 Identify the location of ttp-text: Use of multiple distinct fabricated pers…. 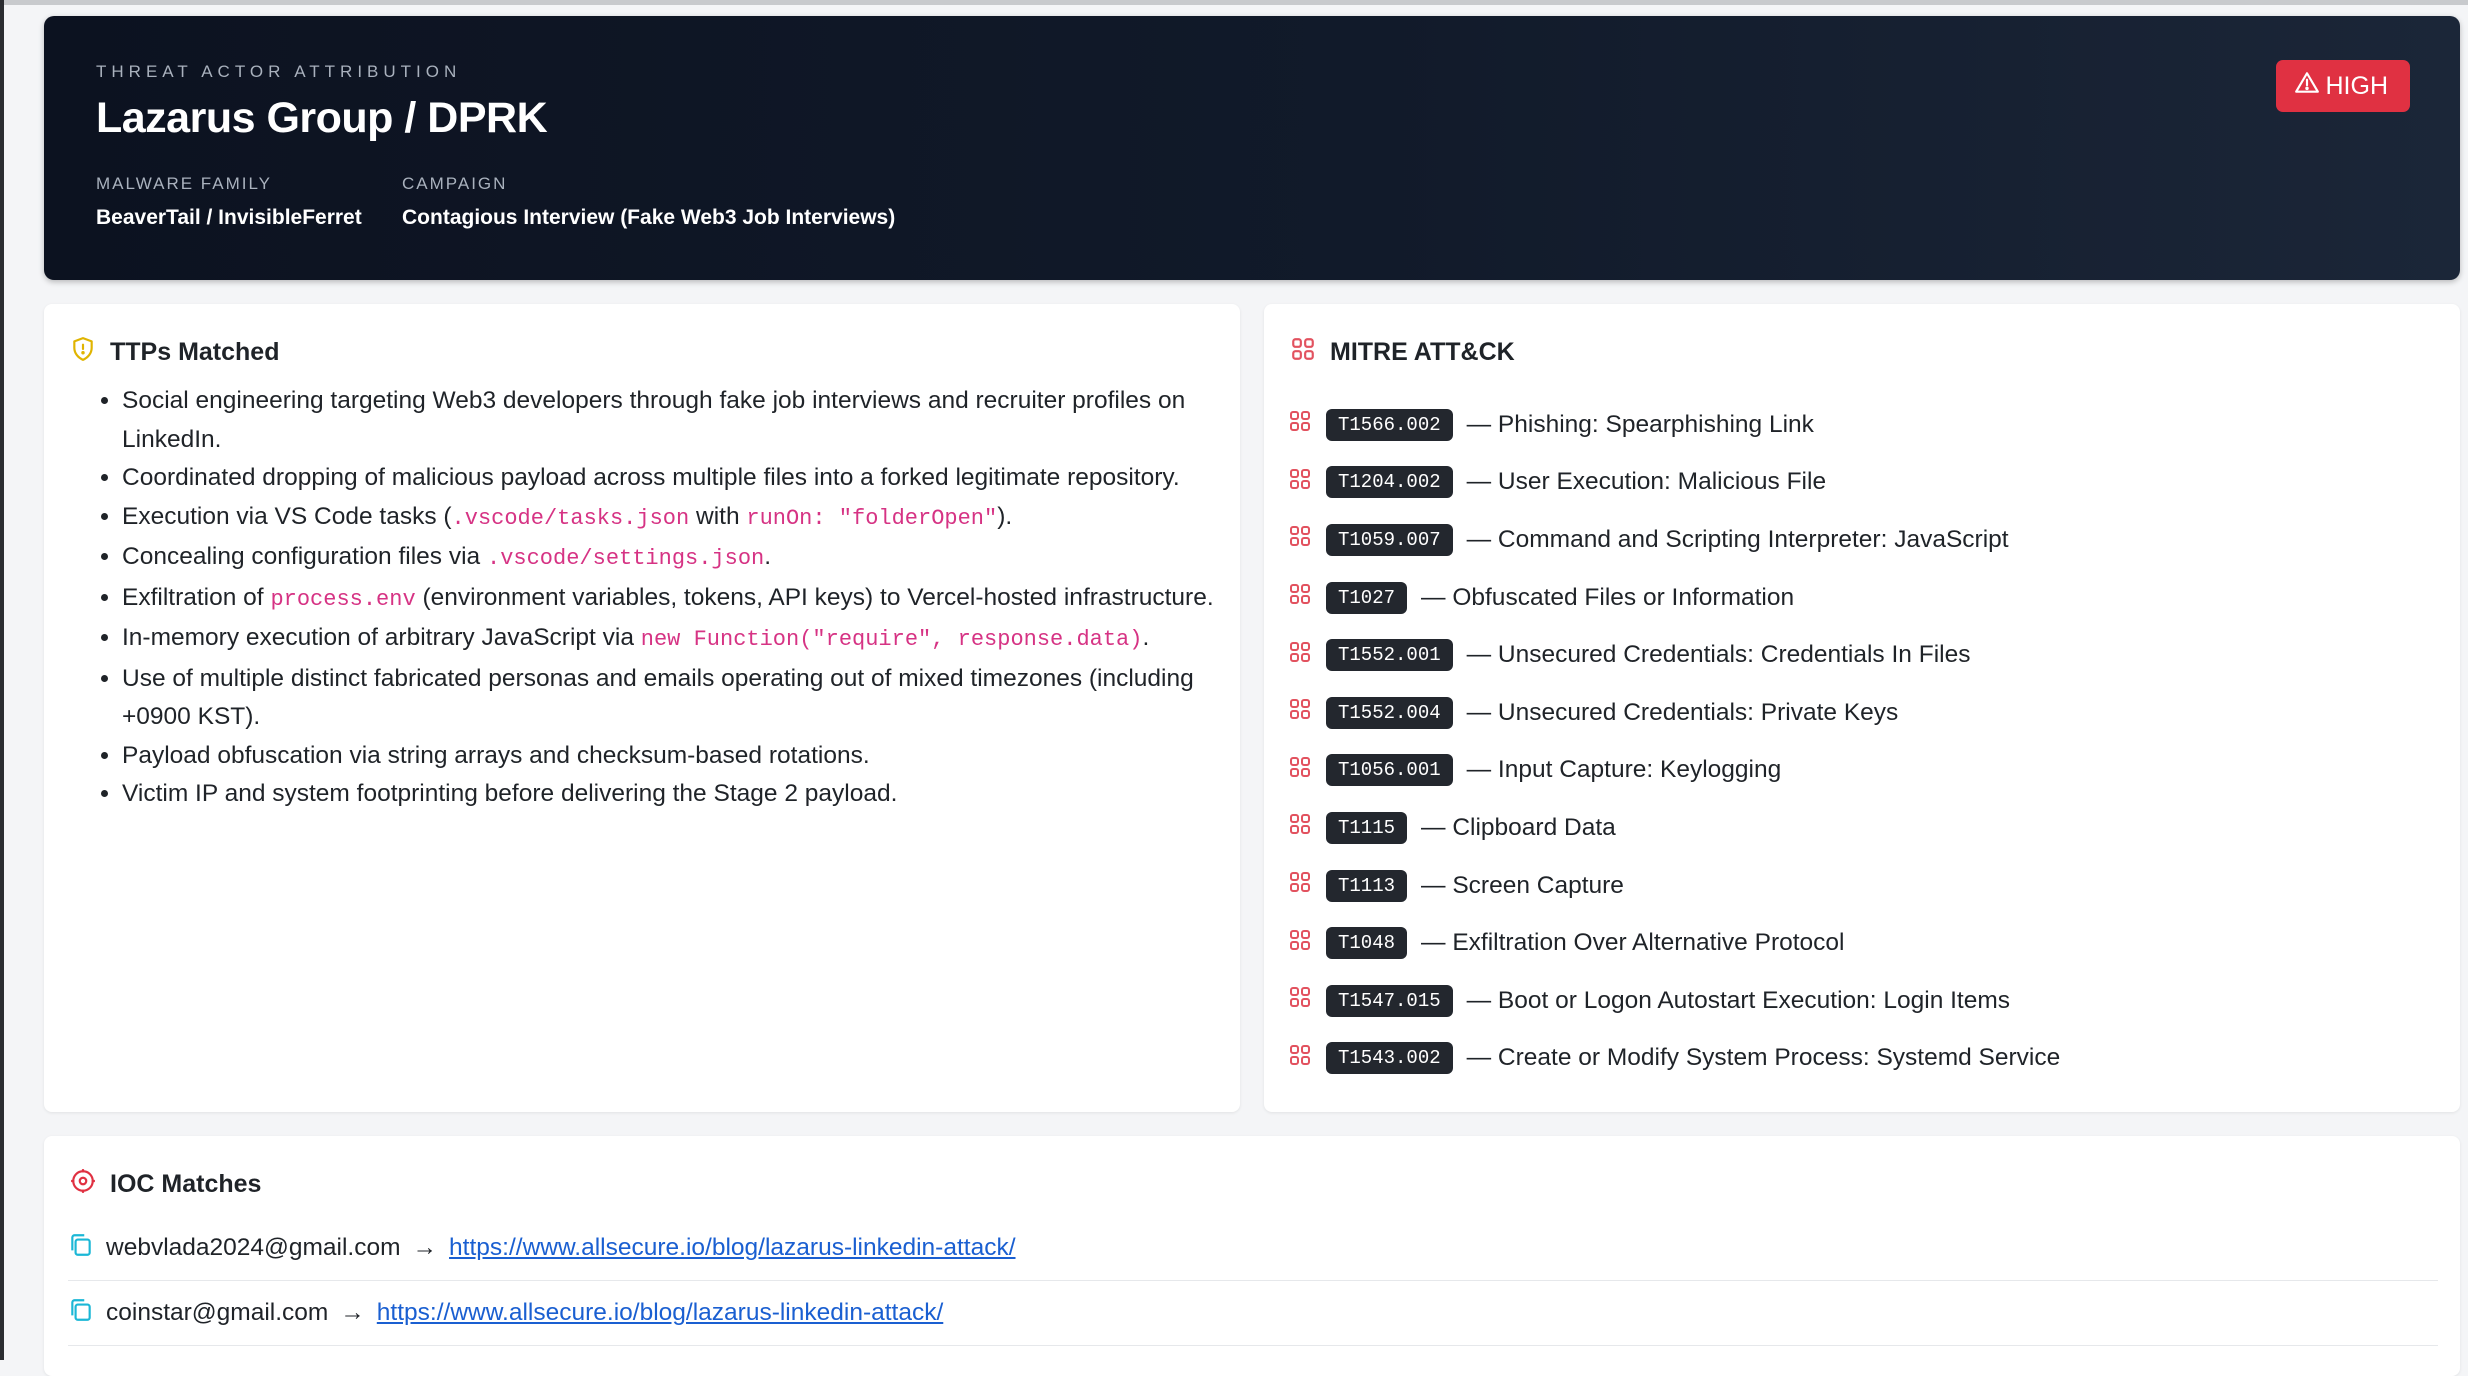
(658, 697).